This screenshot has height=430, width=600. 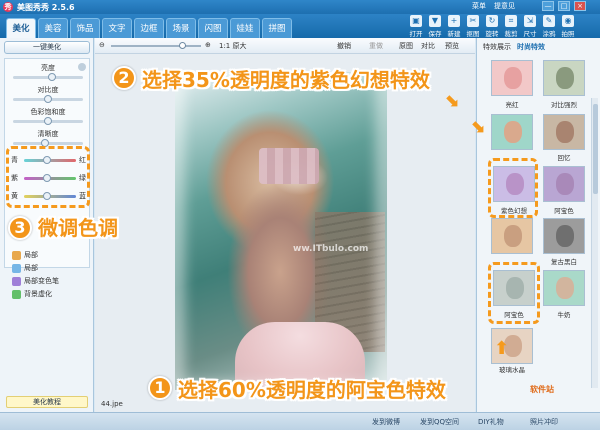 I want to click on tab-frame: 边框, so click(x=149, y=28).